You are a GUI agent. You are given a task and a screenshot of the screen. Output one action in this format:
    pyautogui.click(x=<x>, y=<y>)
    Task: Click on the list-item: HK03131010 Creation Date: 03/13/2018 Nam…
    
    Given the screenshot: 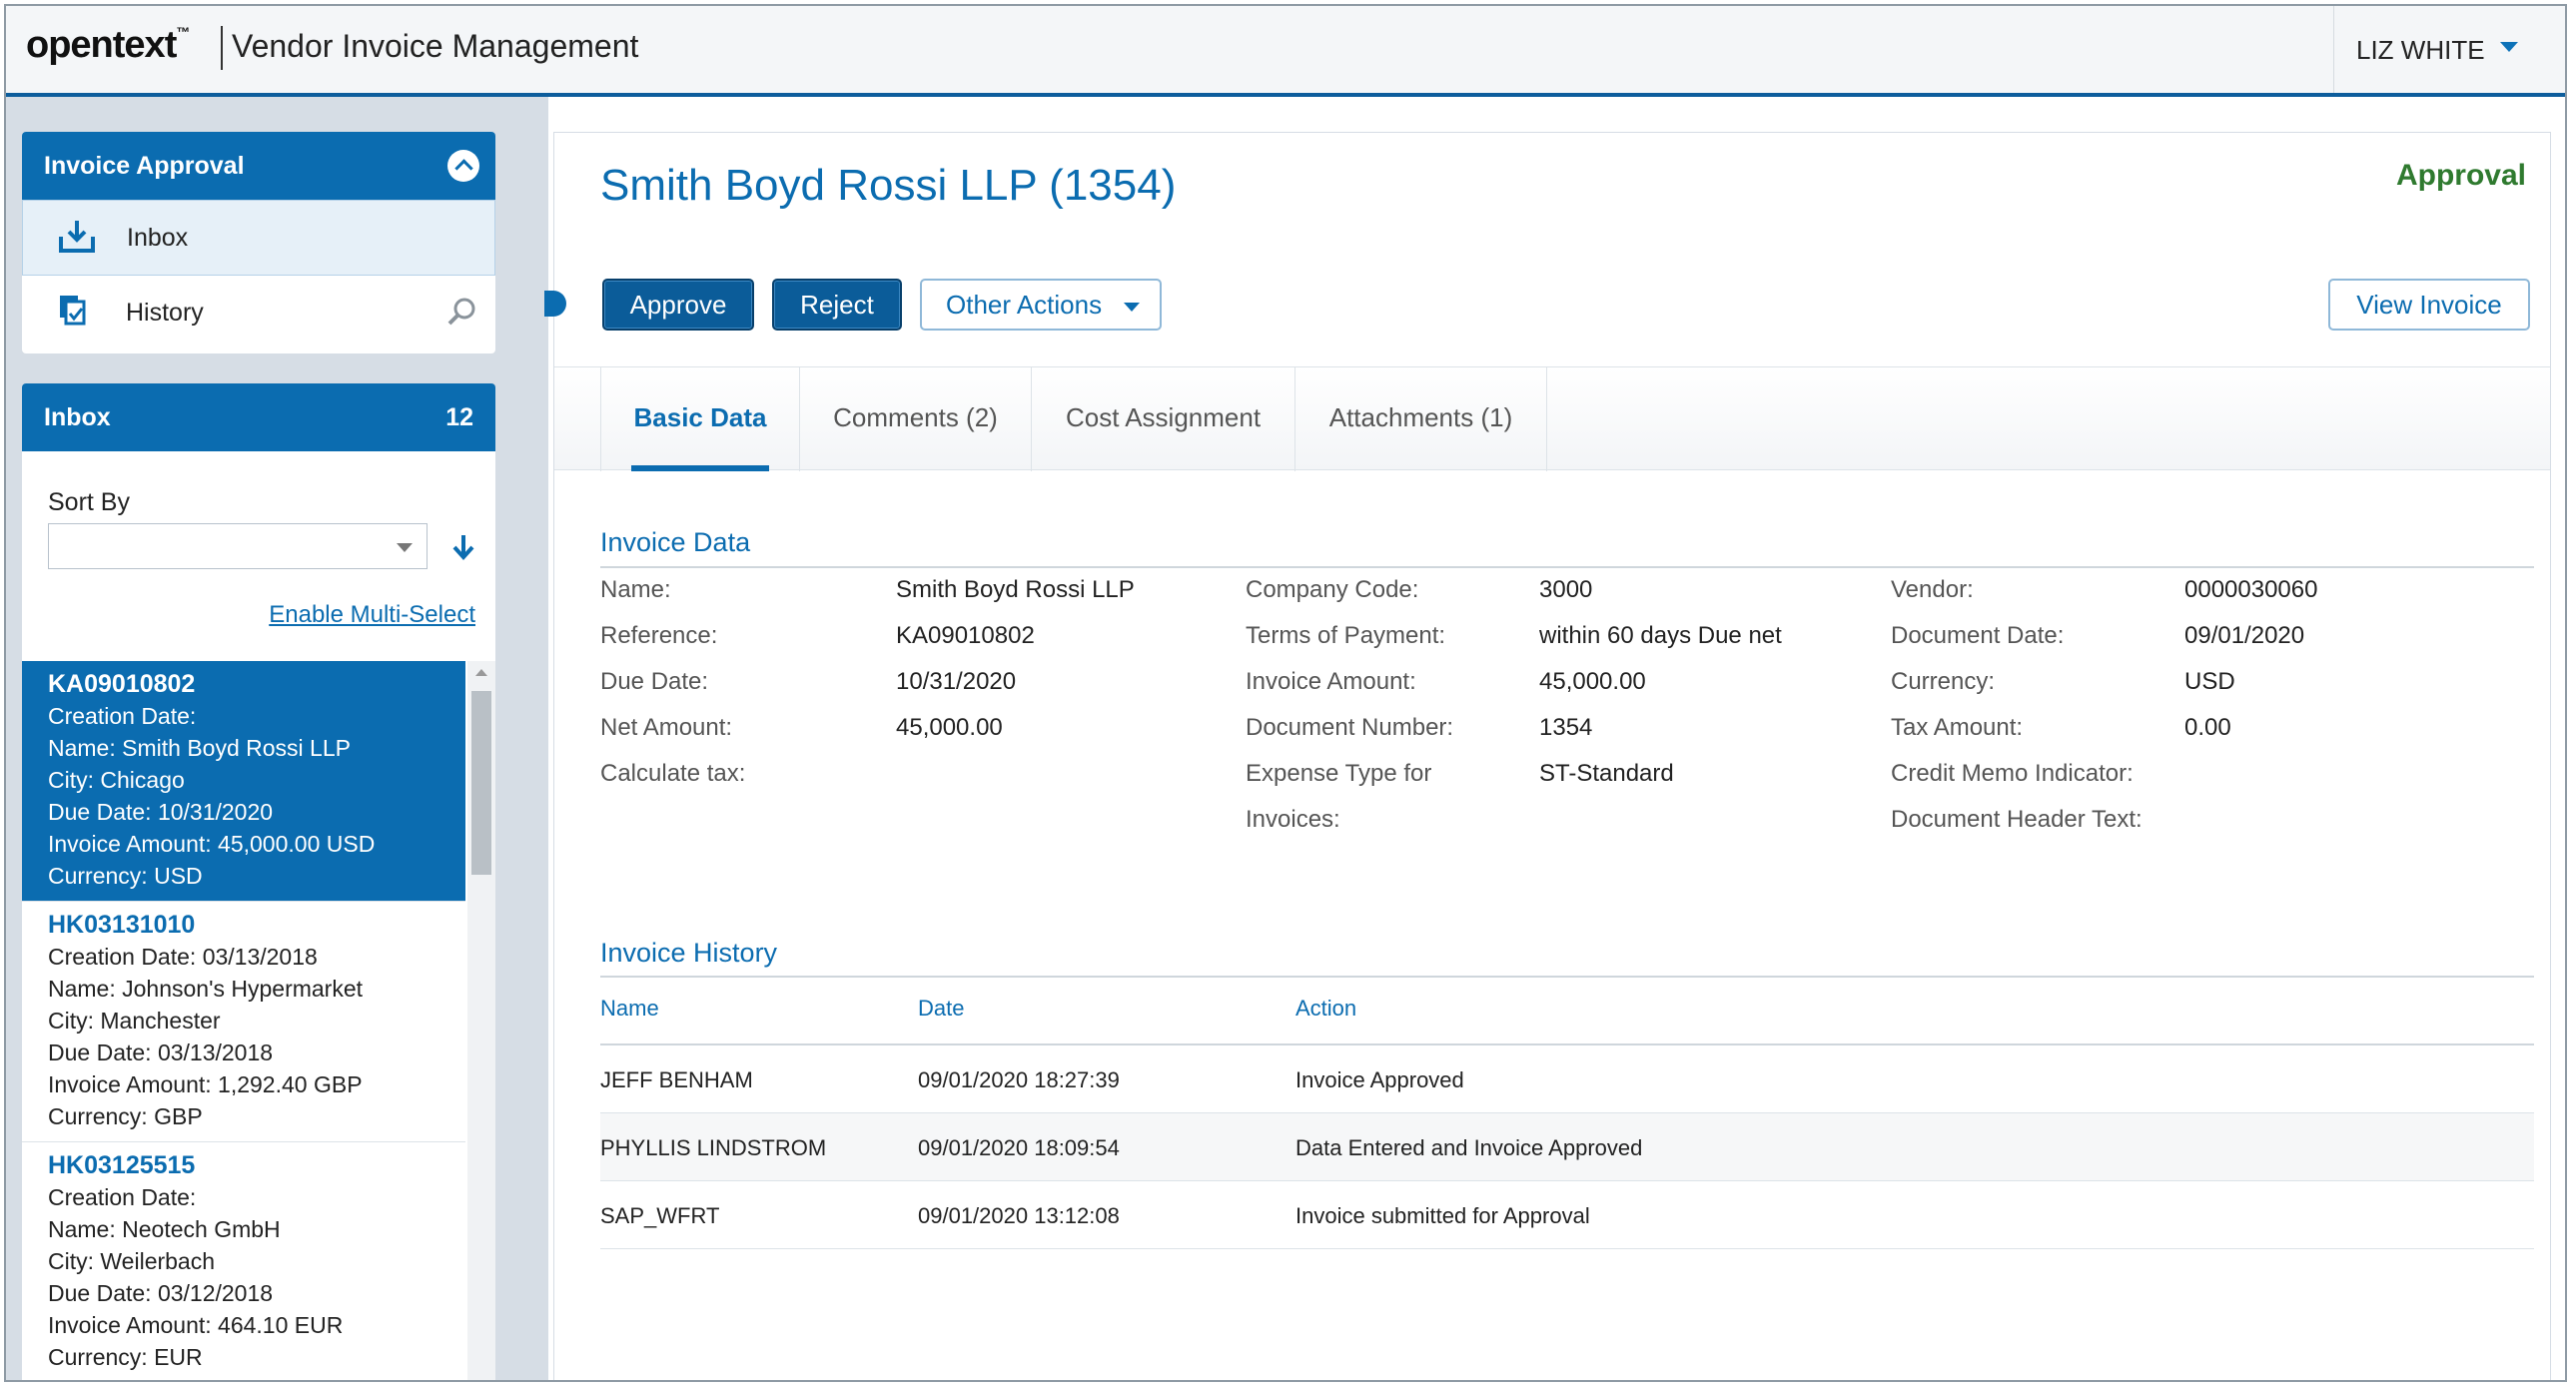 What is the action you would take?
    pyautogui.click(x=244, y=1022)
    